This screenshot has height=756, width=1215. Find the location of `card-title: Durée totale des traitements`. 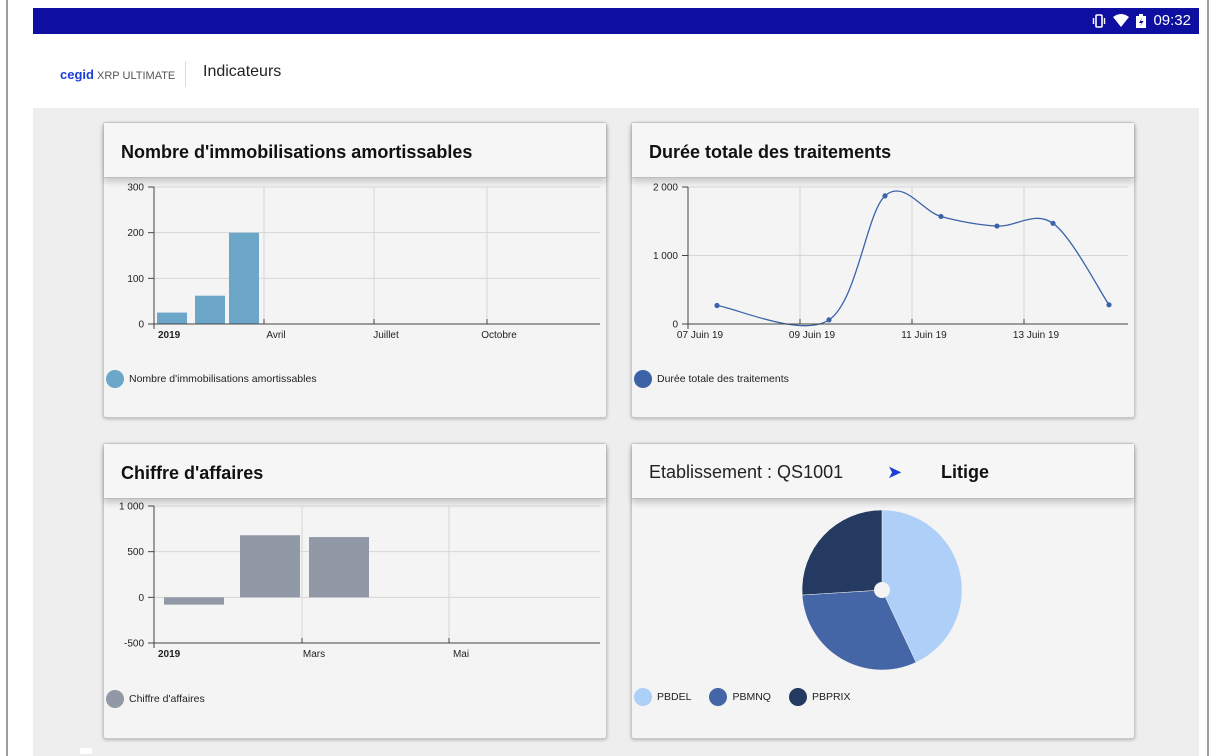

card-title: Durée totale des traitements is located at coordinates (770, 152).